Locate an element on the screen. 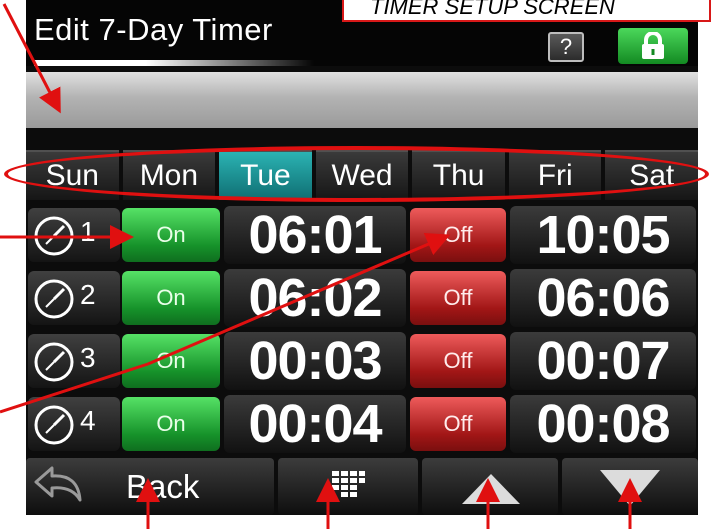 This screenshot has width=711, height=529. bottom-toolbar: Back is located at coordinates (362, 486).